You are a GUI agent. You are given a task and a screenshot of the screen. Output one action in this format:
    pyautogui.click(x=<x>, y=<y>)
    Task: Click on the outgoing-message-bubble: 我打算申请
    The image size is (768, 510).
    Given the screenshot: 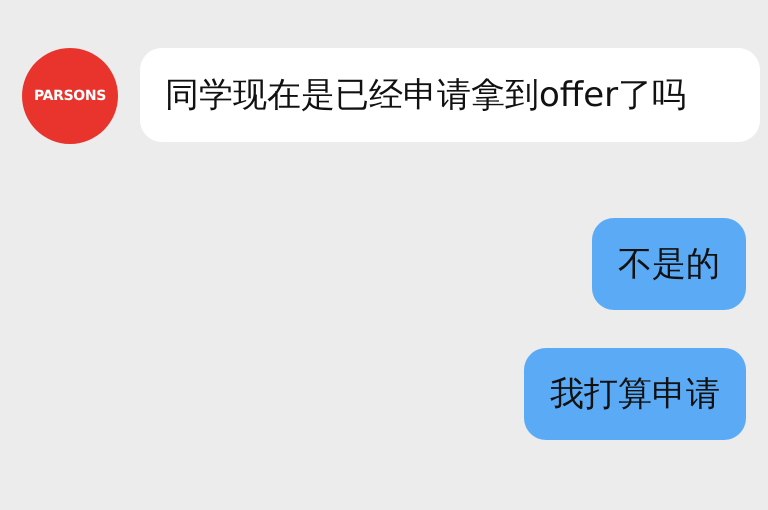 What is the action you would take?
    pyautogui.click(x=635, y=394)
    